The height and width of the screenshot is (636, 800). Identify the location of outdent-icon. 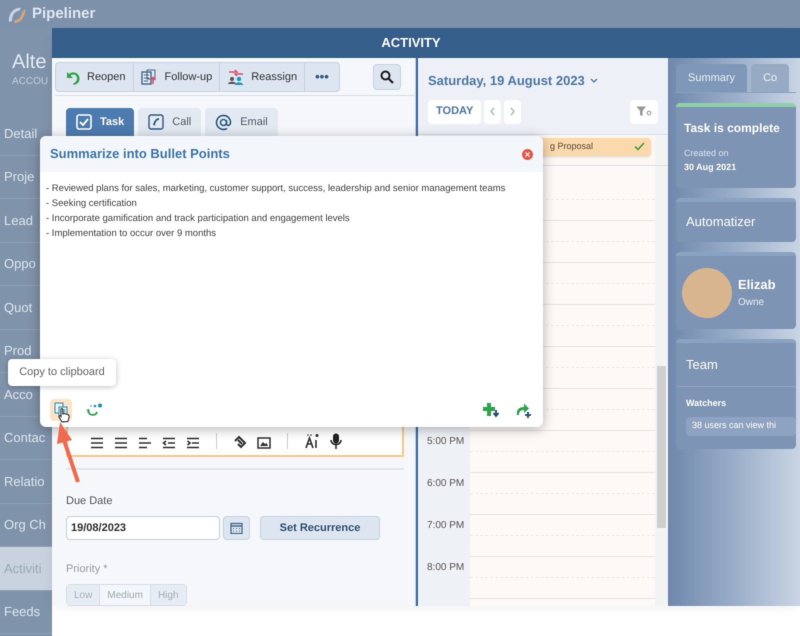
(169, 443).